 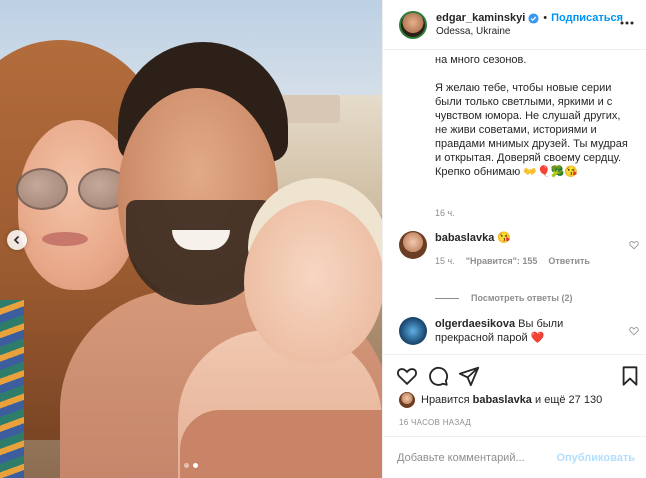 I want to click on caption-timestamp: 16 ч., so click(x=445, y=213).